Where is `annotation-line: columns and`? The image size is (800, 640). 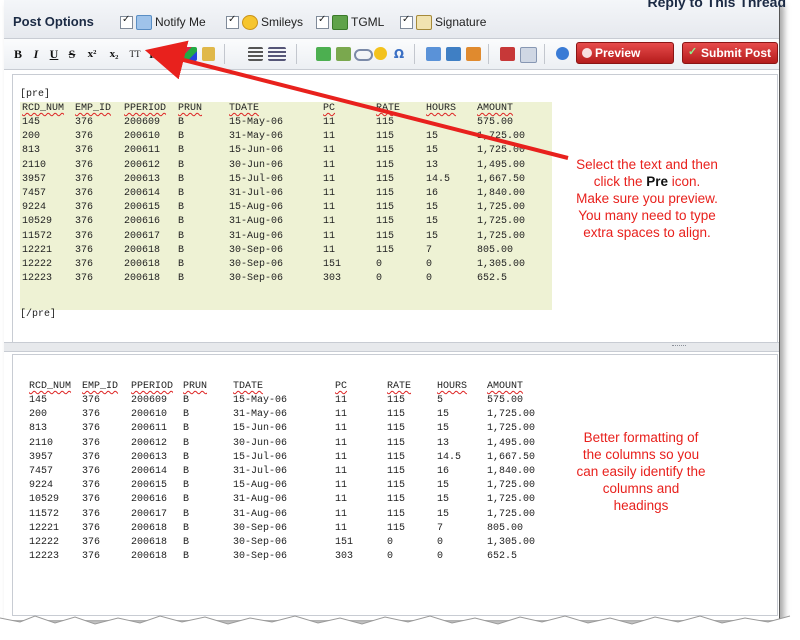 annotation-line: columns and is located at coordinates (641, 488).